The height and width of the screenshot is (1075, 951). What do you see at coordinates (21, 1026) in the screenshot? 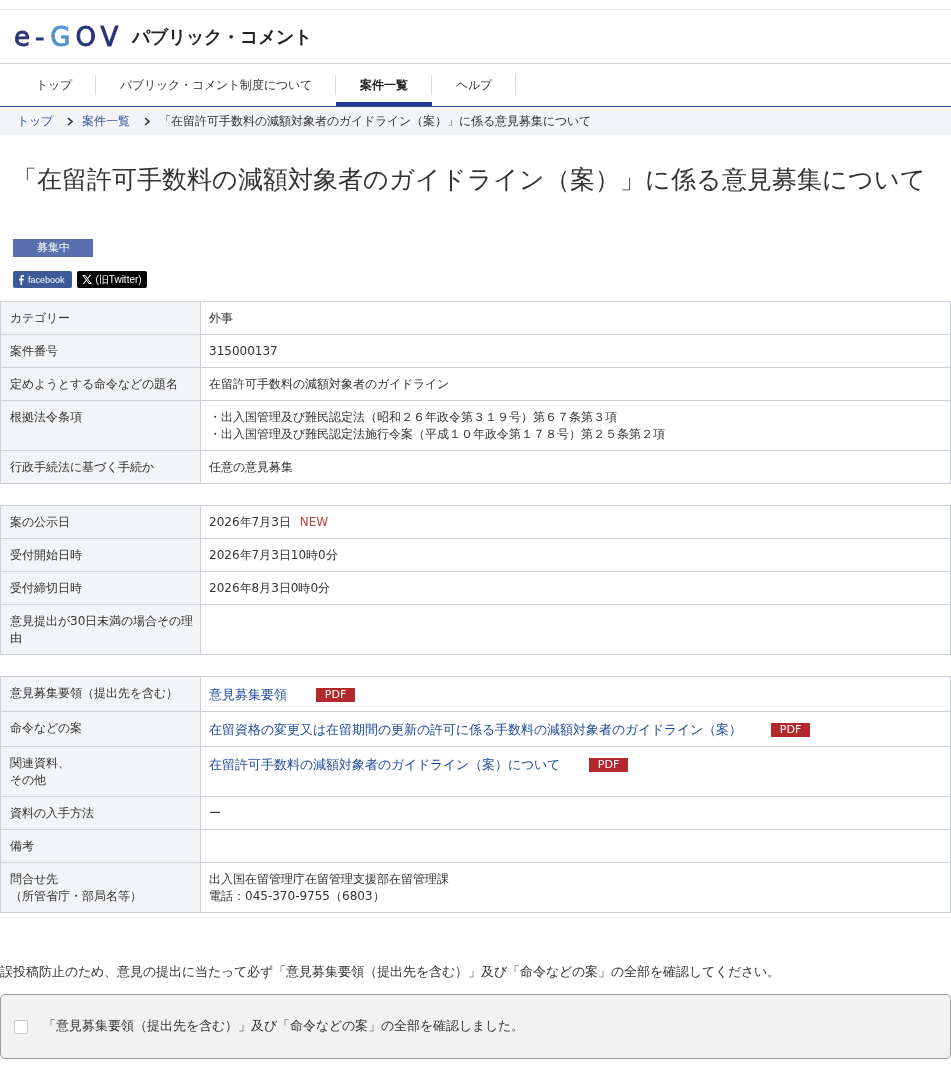
I see `checkbox` at bounding box center [21, 1026].